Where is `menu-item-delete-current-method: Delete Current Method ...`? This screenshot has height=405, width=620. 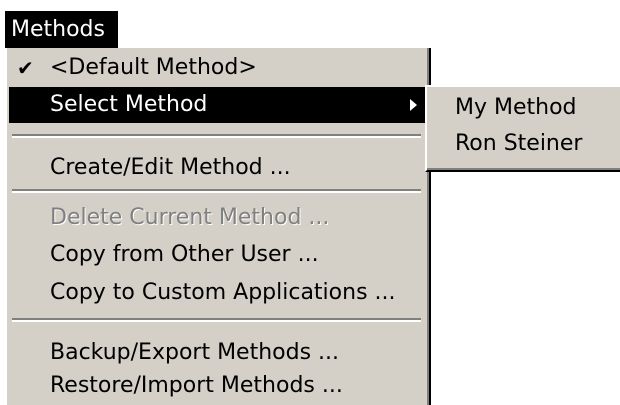 menu-item-delete-current-method: Delete Current Method ... is located at coordinates (217, 218).